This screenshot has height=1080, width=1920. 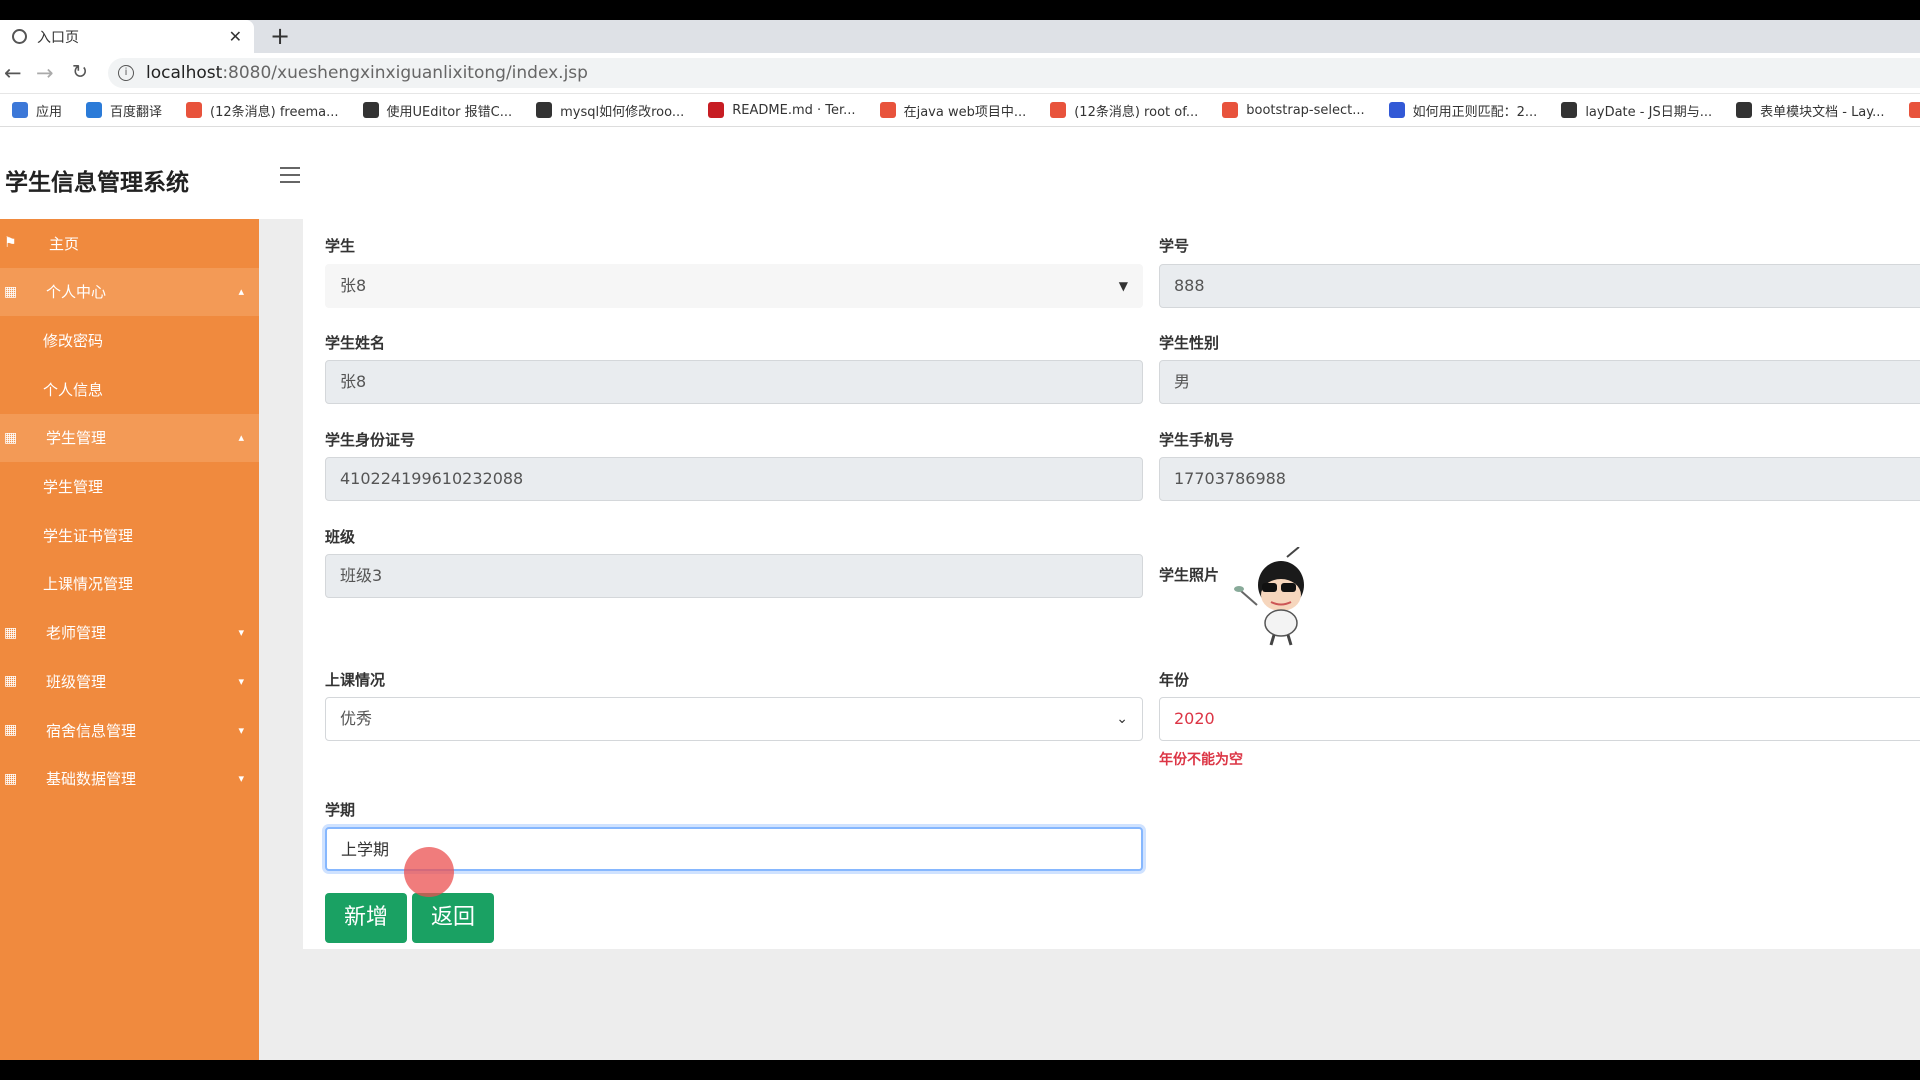 What do you see at coordinates (91, 779) in the screenshot?
I see `sidebar-item-label: 基础数据管理` at bounding box center [91, 779].